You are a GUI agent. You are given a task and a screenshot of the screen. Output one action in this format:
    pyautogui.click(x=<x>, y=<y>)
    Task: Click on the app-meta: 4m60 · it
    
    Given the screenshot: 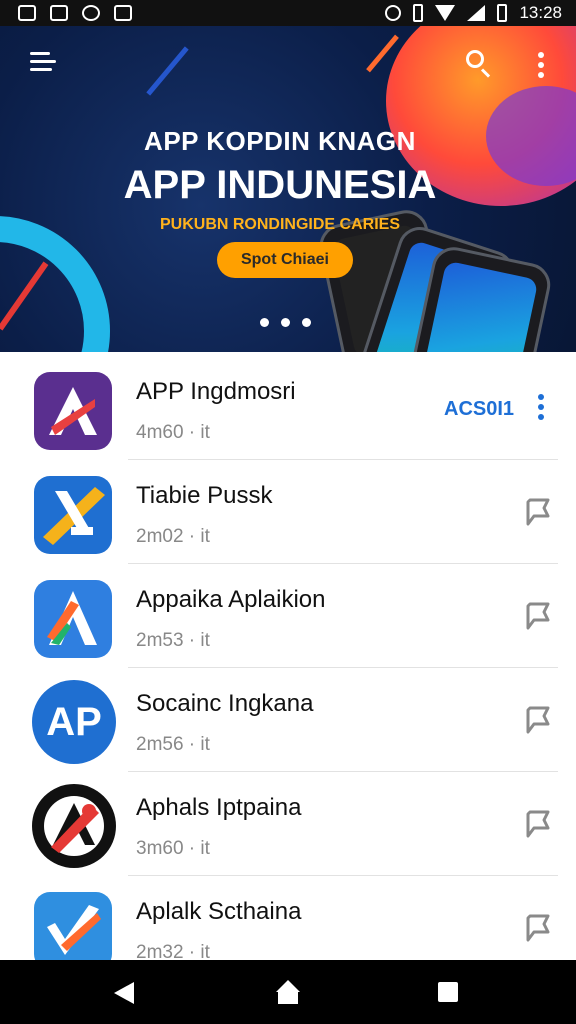 What is the action you would take?
    pyautogui.click(x=173, y=432)
    